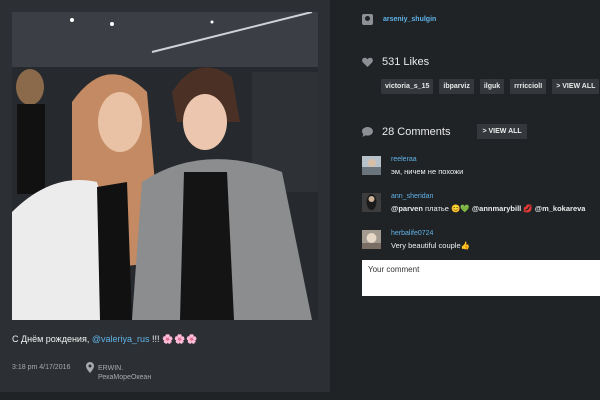 This screenshot has width=600, height=400. Describe the element at coordinates (125, 377) in the screenshot. I see `location-subname: РекаМореОкеан` at that location.